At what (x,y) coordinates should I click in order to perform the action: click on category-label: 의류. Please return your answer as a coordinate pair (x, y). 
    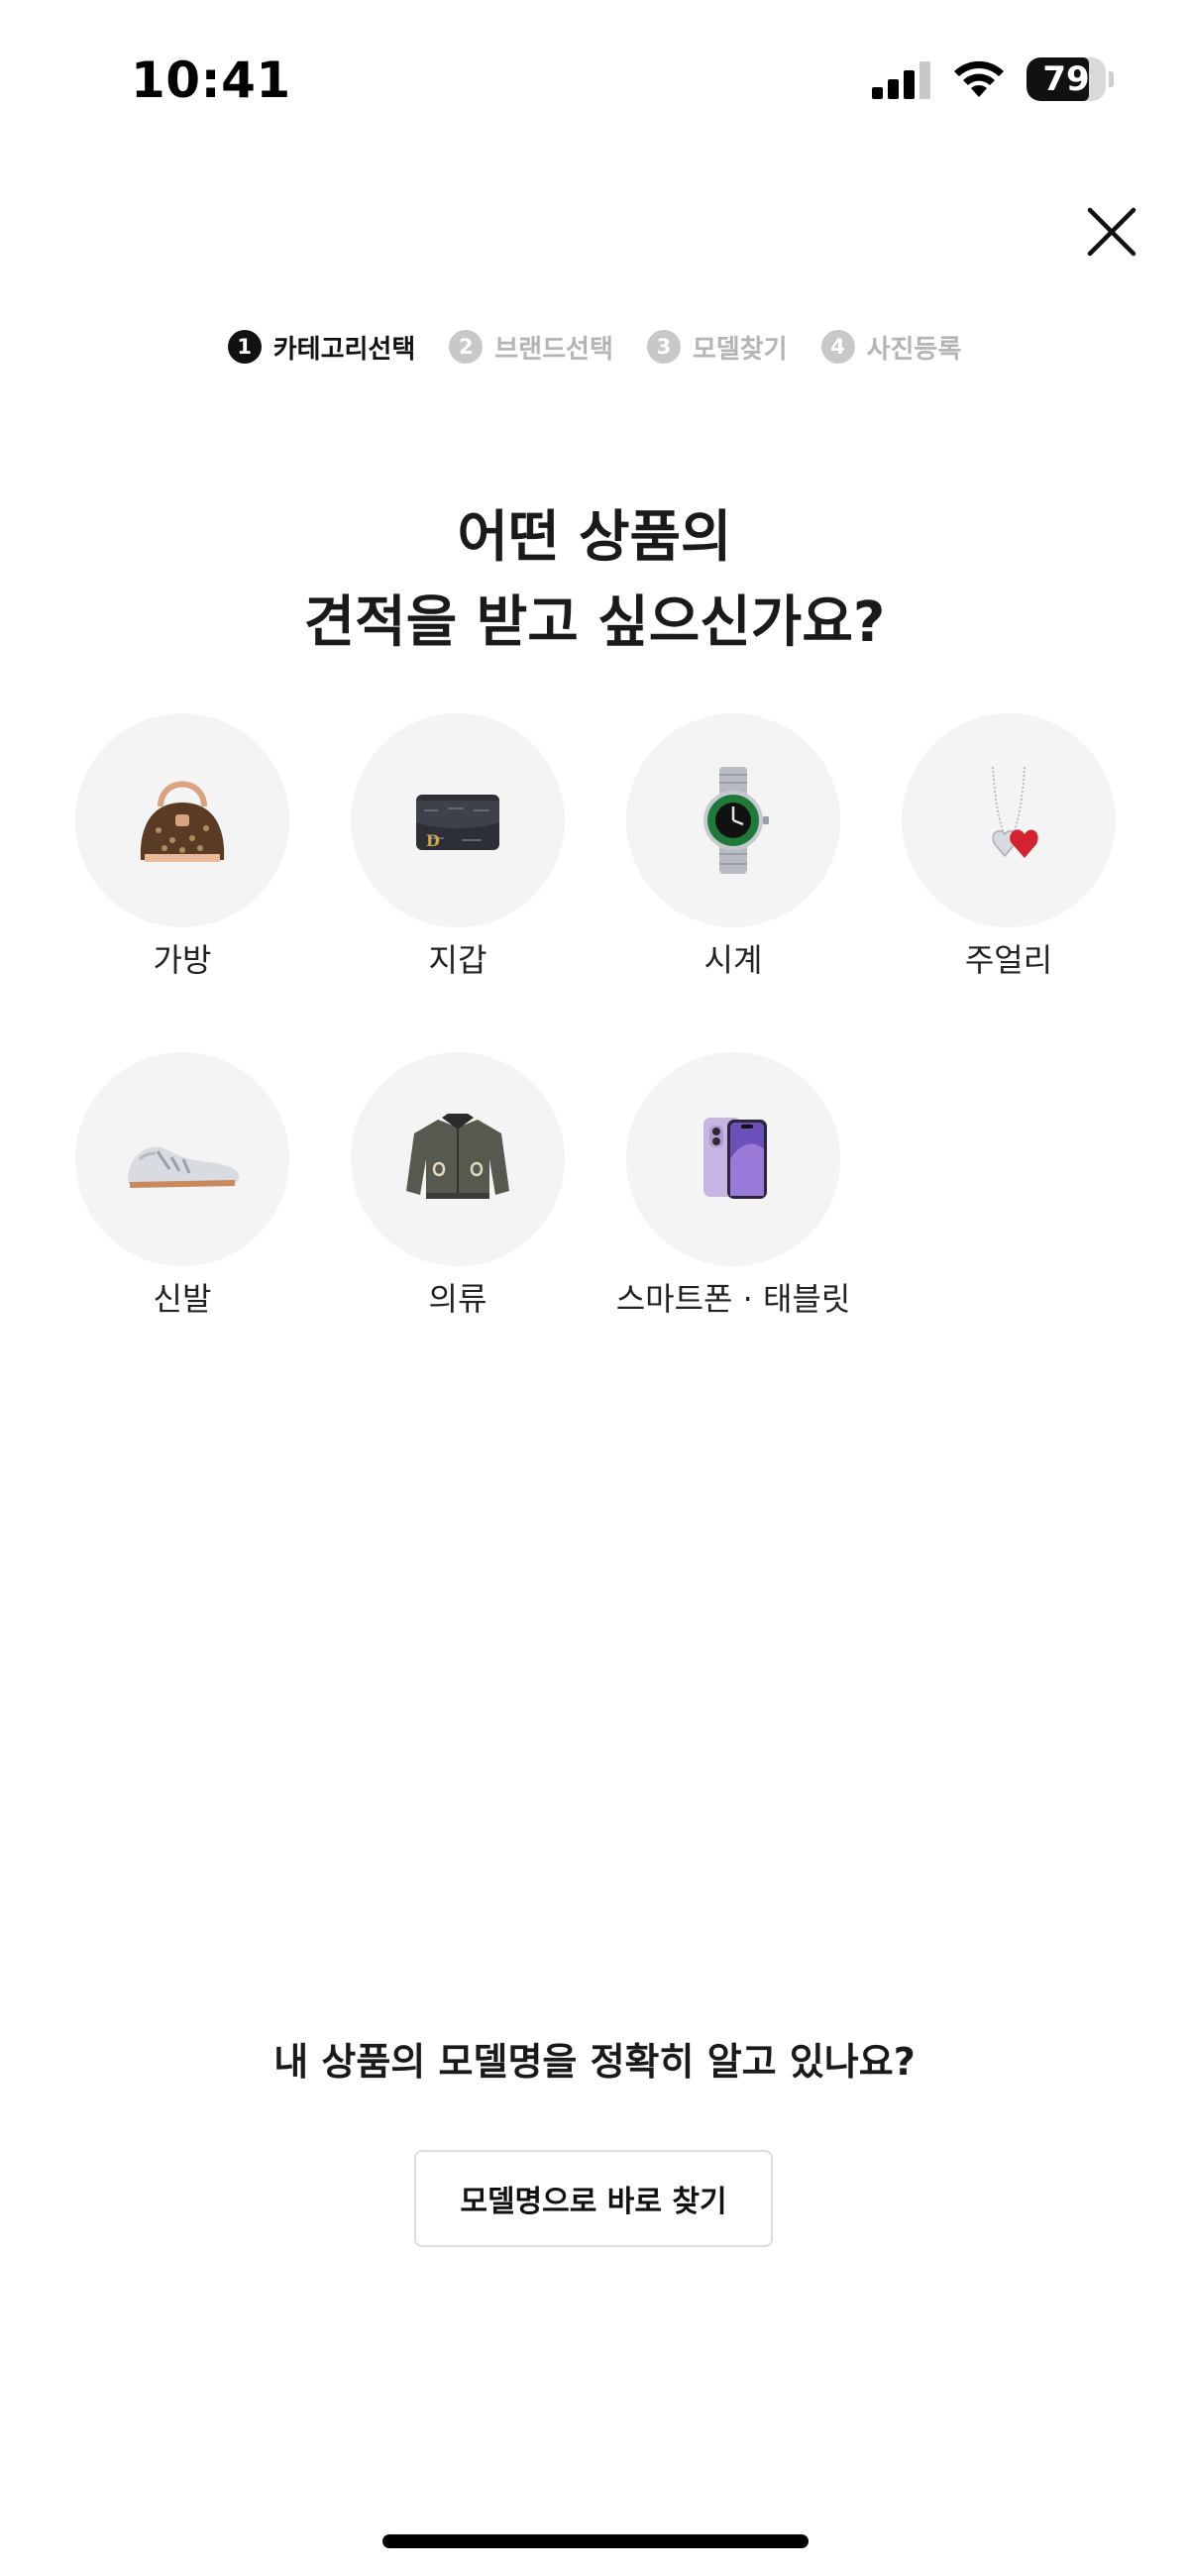
    Looking at the image, I should click on (457, 1299).